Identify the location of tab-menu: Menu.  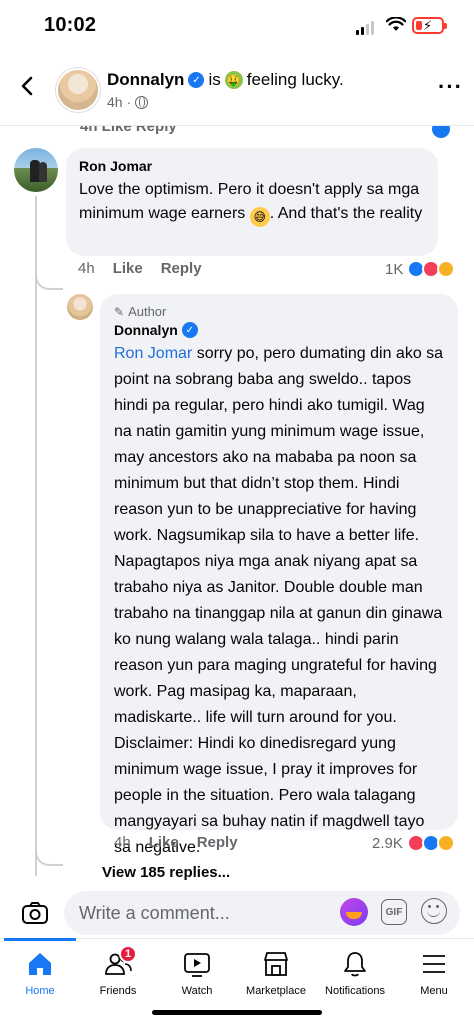
(434, 973).